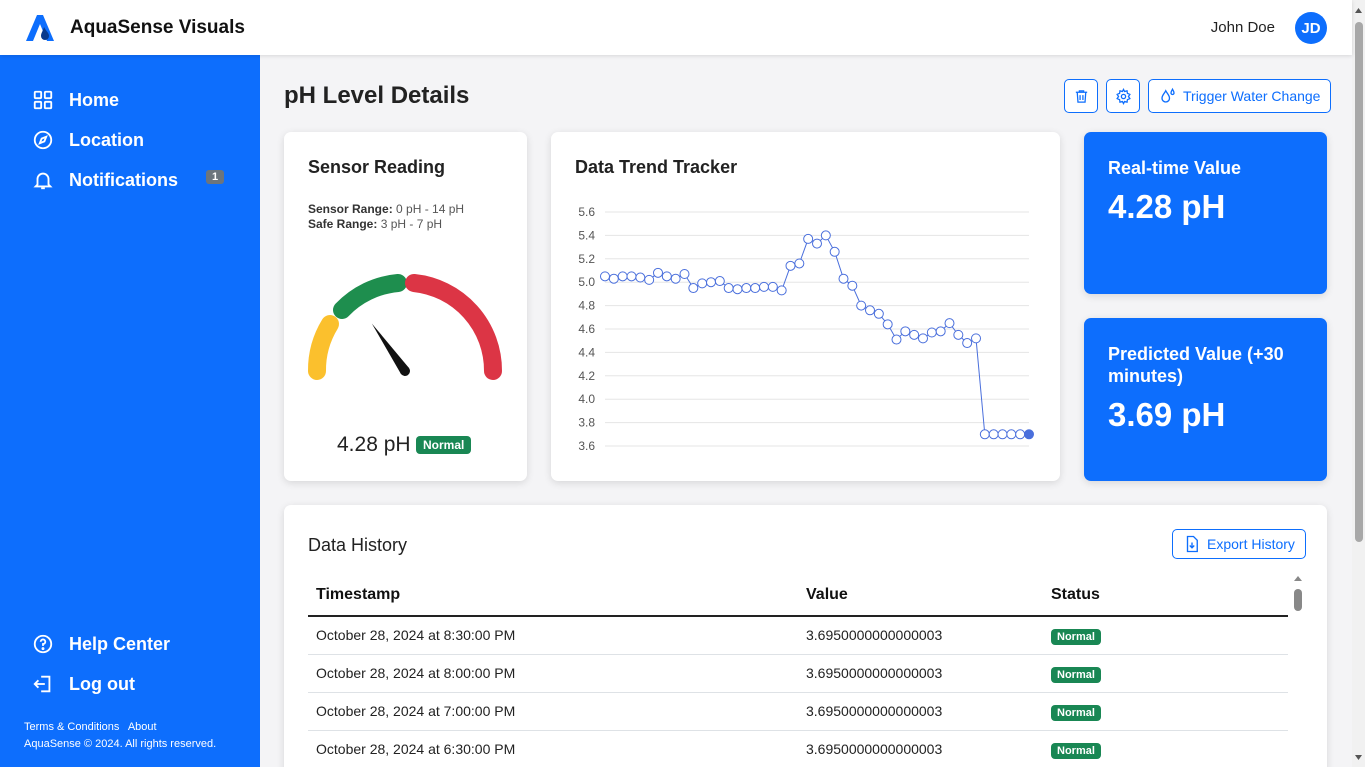 Image resolution: width=1365 pixels, height=767 pixels. I want to click on sidebar-item-label: Notifications, so click(124, 179).